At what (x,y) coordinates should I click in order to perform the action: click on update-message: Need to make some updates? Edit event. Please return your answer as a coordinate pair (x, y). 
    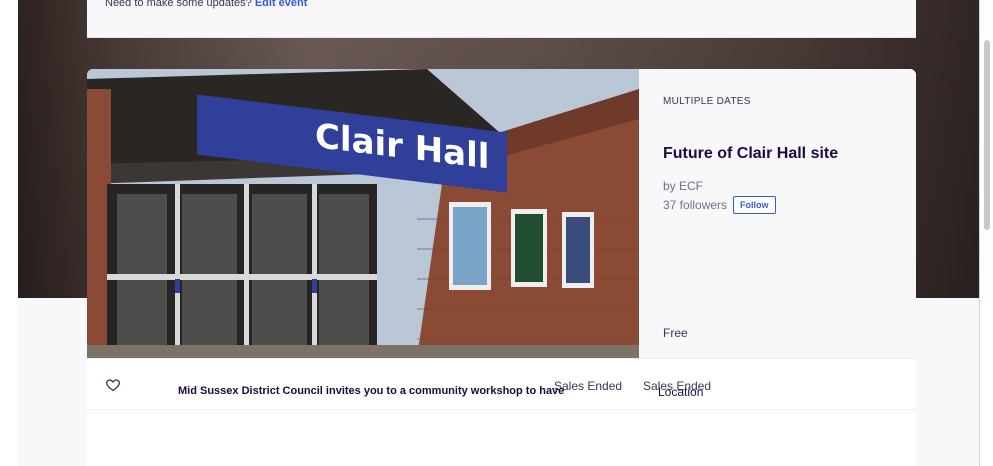
    Looking at the image, I should click on (206, 5).